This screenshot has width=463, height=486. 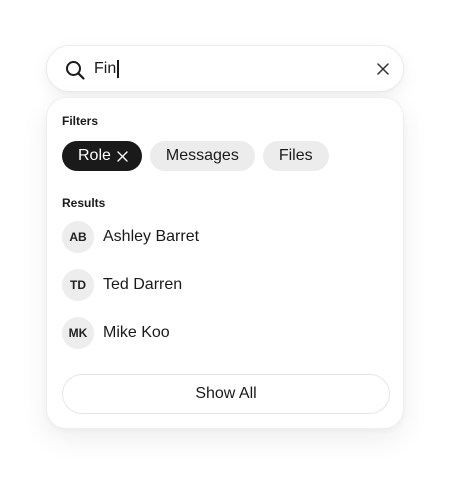 I want to click on filter-chips: Role Messages Files, so click(x=195, y=156).